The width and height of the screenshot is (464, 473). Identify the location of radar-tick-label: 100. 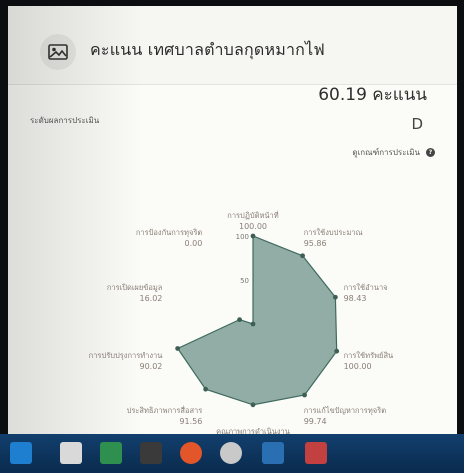
(242, 237).